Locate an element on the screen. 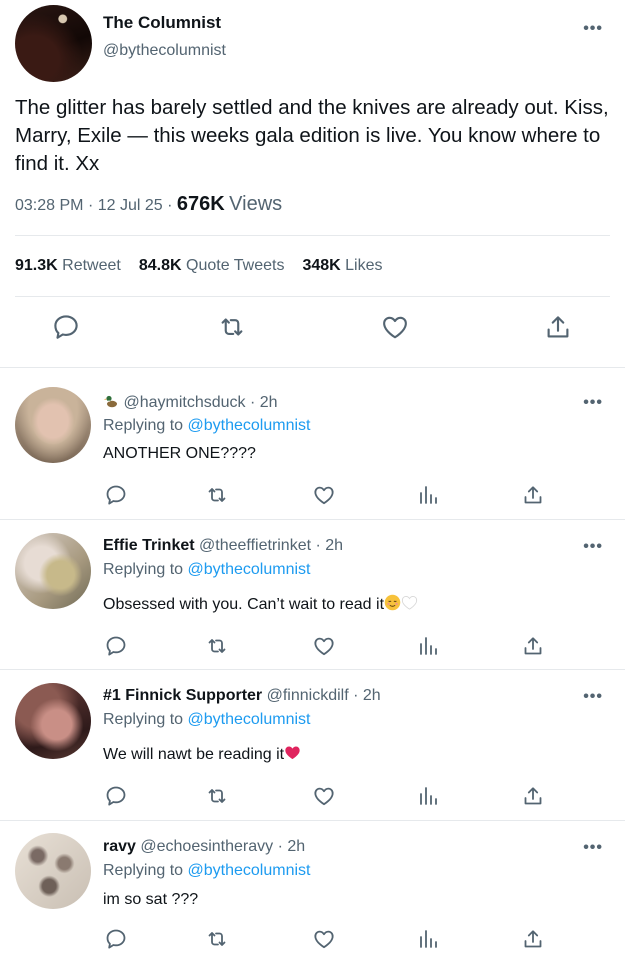 This screenshot has height=960, width=625. duck-emoji-icon is located at coordinates (111, 401).